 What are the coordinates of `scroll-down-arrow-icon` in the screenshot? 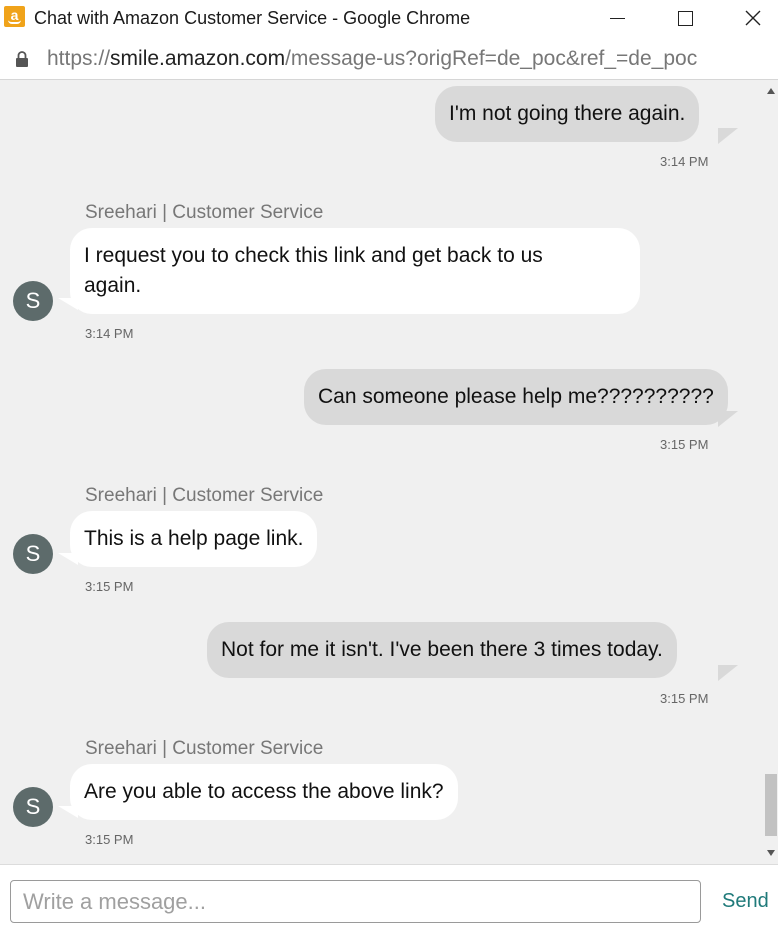 It's located at (771, 853).